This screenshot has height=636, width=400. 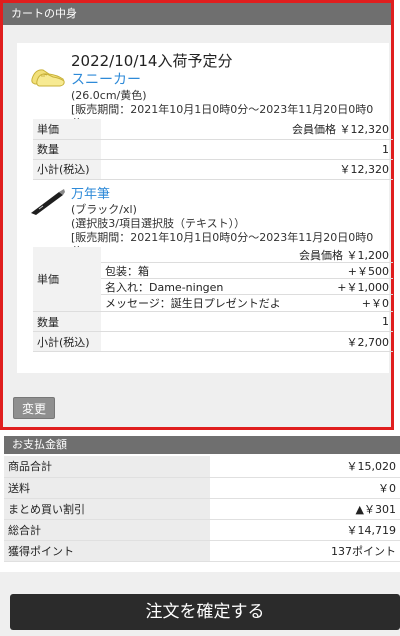 What do you see at coordinates (107, 509) in the screenshot?
I see `payment-label: まとめ買い割引` at bounding box center [107, 509].